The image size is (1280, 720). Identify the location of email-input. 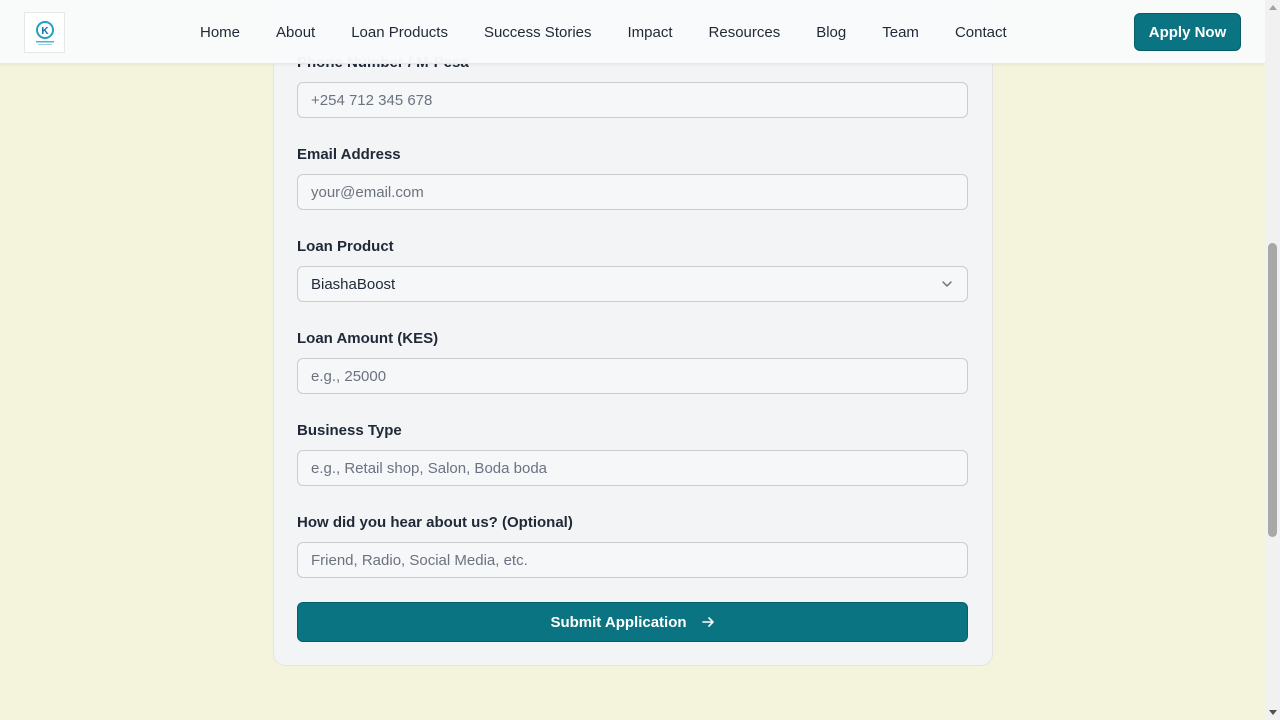
(632, 192).